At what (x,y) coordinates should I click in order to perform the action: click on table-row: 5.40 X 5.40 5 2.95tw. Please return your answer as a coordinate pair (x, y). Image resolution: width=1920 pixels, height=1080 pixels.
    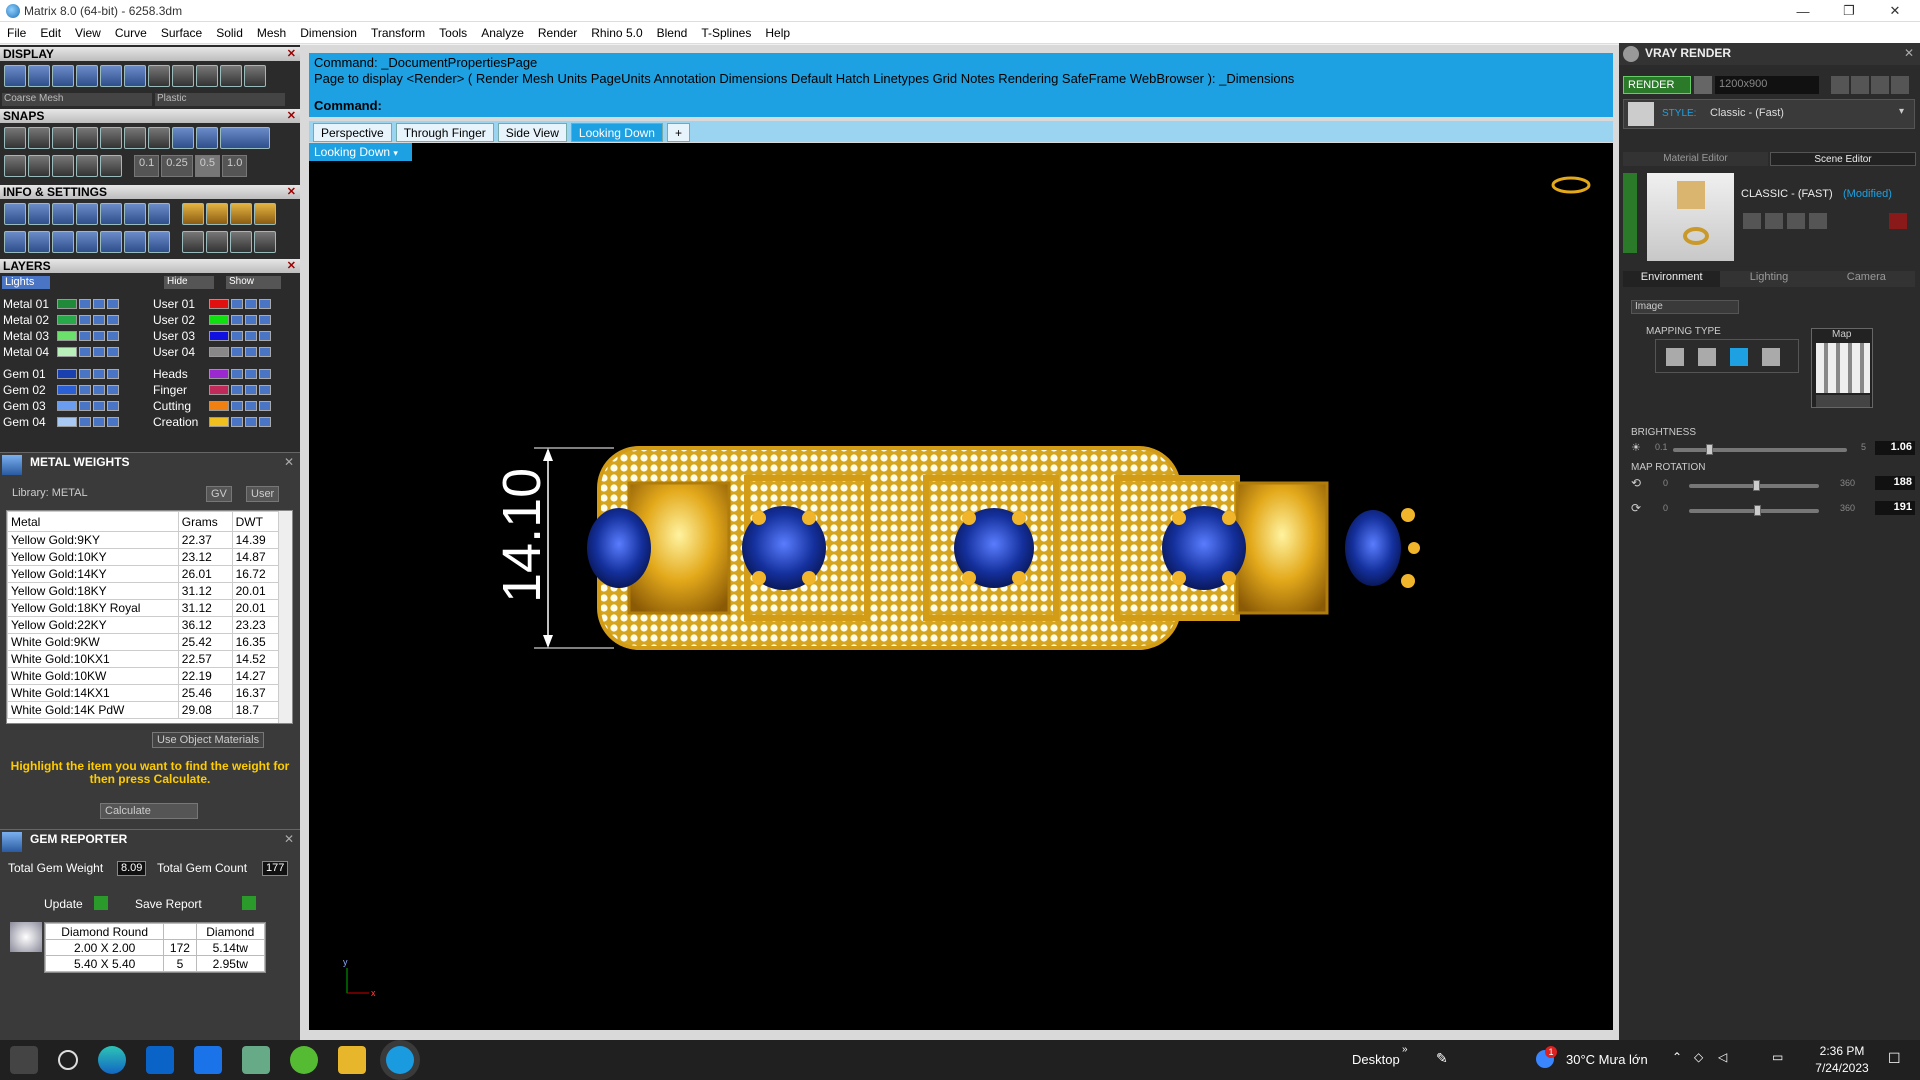
    Looking at the image, I should click on (155, 963).